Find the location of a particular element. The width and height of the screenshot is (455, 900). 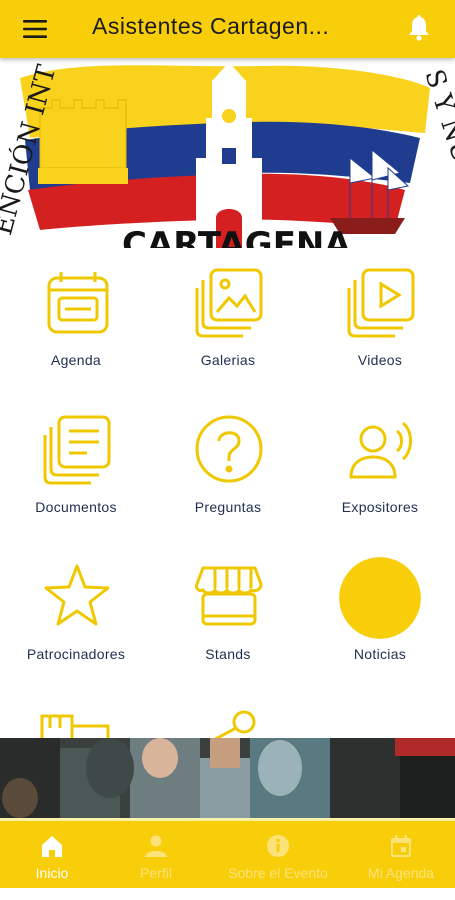

gallery-icon is located at coordinates (229, 303).